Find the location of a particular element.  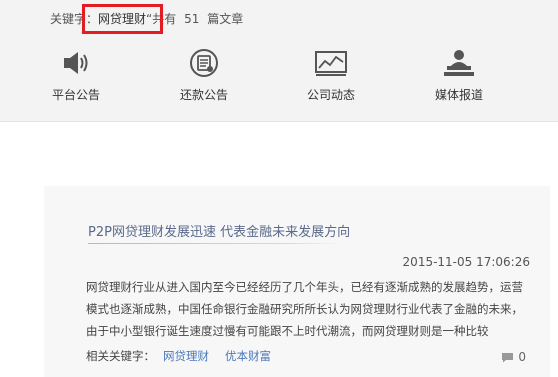

result-count: 51 is located at coordinates (192, 19).